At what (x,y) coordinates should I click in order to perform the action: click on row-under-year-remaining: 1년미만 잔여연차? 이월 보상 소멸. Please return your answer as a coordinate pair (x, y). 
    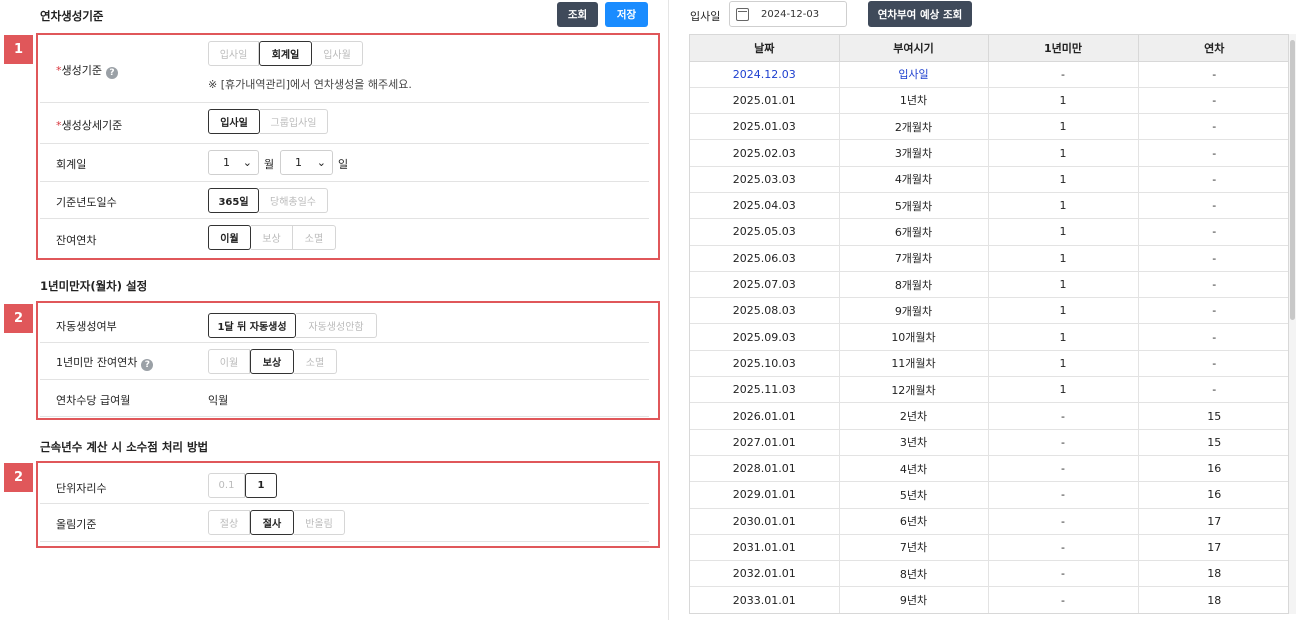
    Looking at the image, I should click on (344, 361).